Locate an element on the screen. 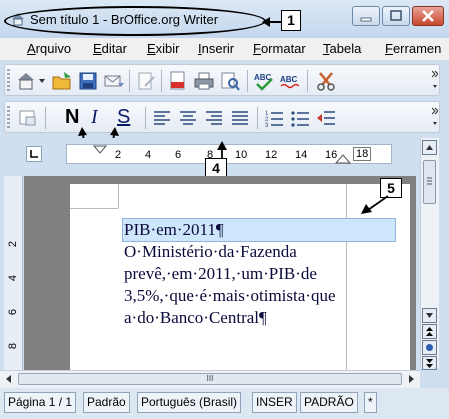 The width and height of the screenshot is (449, 419). maximize-button is located at coordinates (396, 16).